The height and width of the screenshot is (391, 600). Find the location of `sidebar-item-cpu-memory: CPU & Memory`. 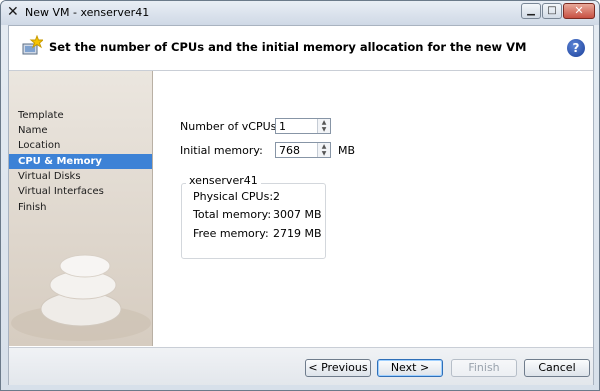

sidebar-item-cpu-memory: CPU & Memory is located at coordinates (80, 161).